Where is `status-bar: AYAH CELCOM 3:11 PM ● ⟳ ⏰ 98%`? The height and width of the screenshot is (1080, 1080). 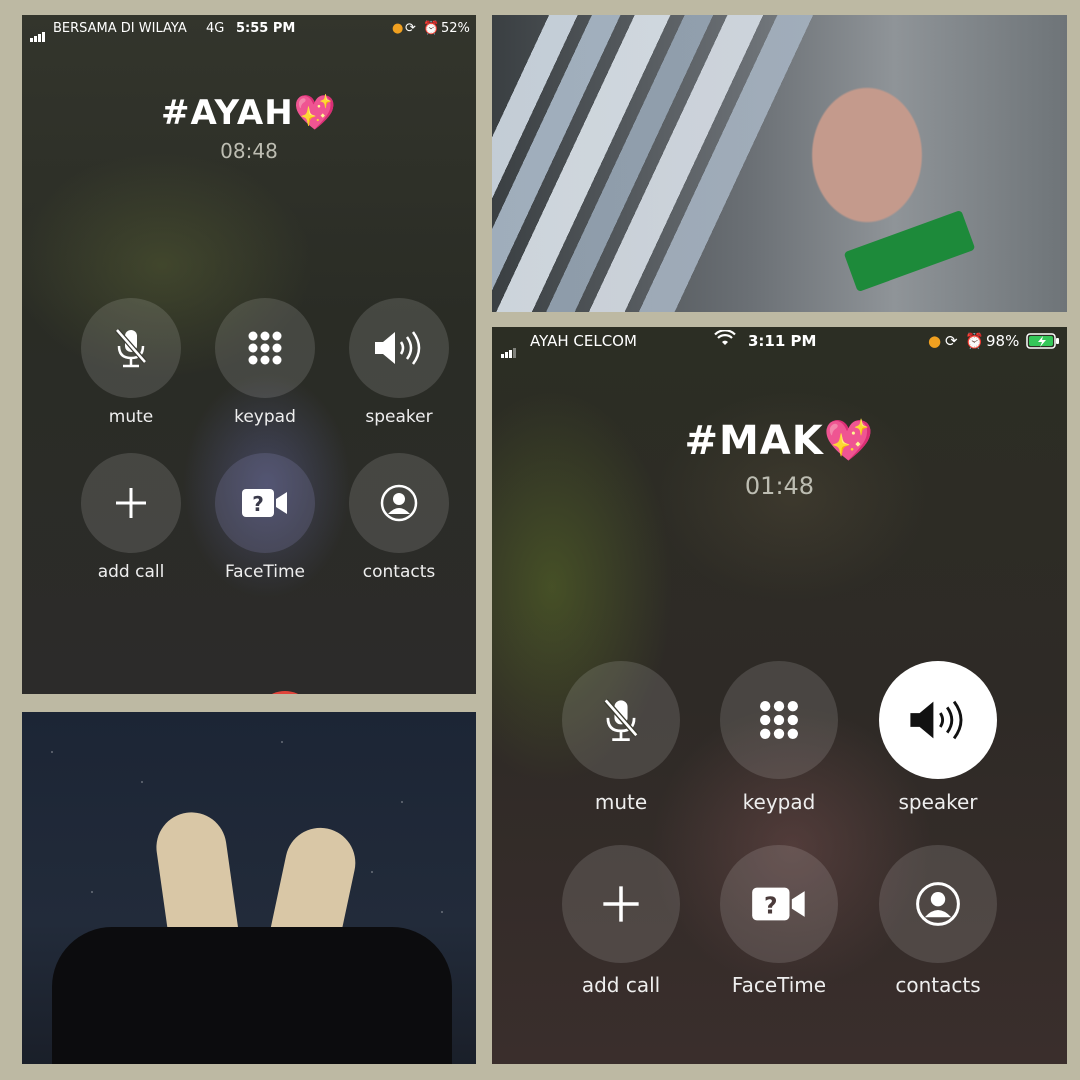
status-bar: AYAH CELCOM 3:11 PM ● ⟳ ⏰ 98% is located at coordinates (779, 342).